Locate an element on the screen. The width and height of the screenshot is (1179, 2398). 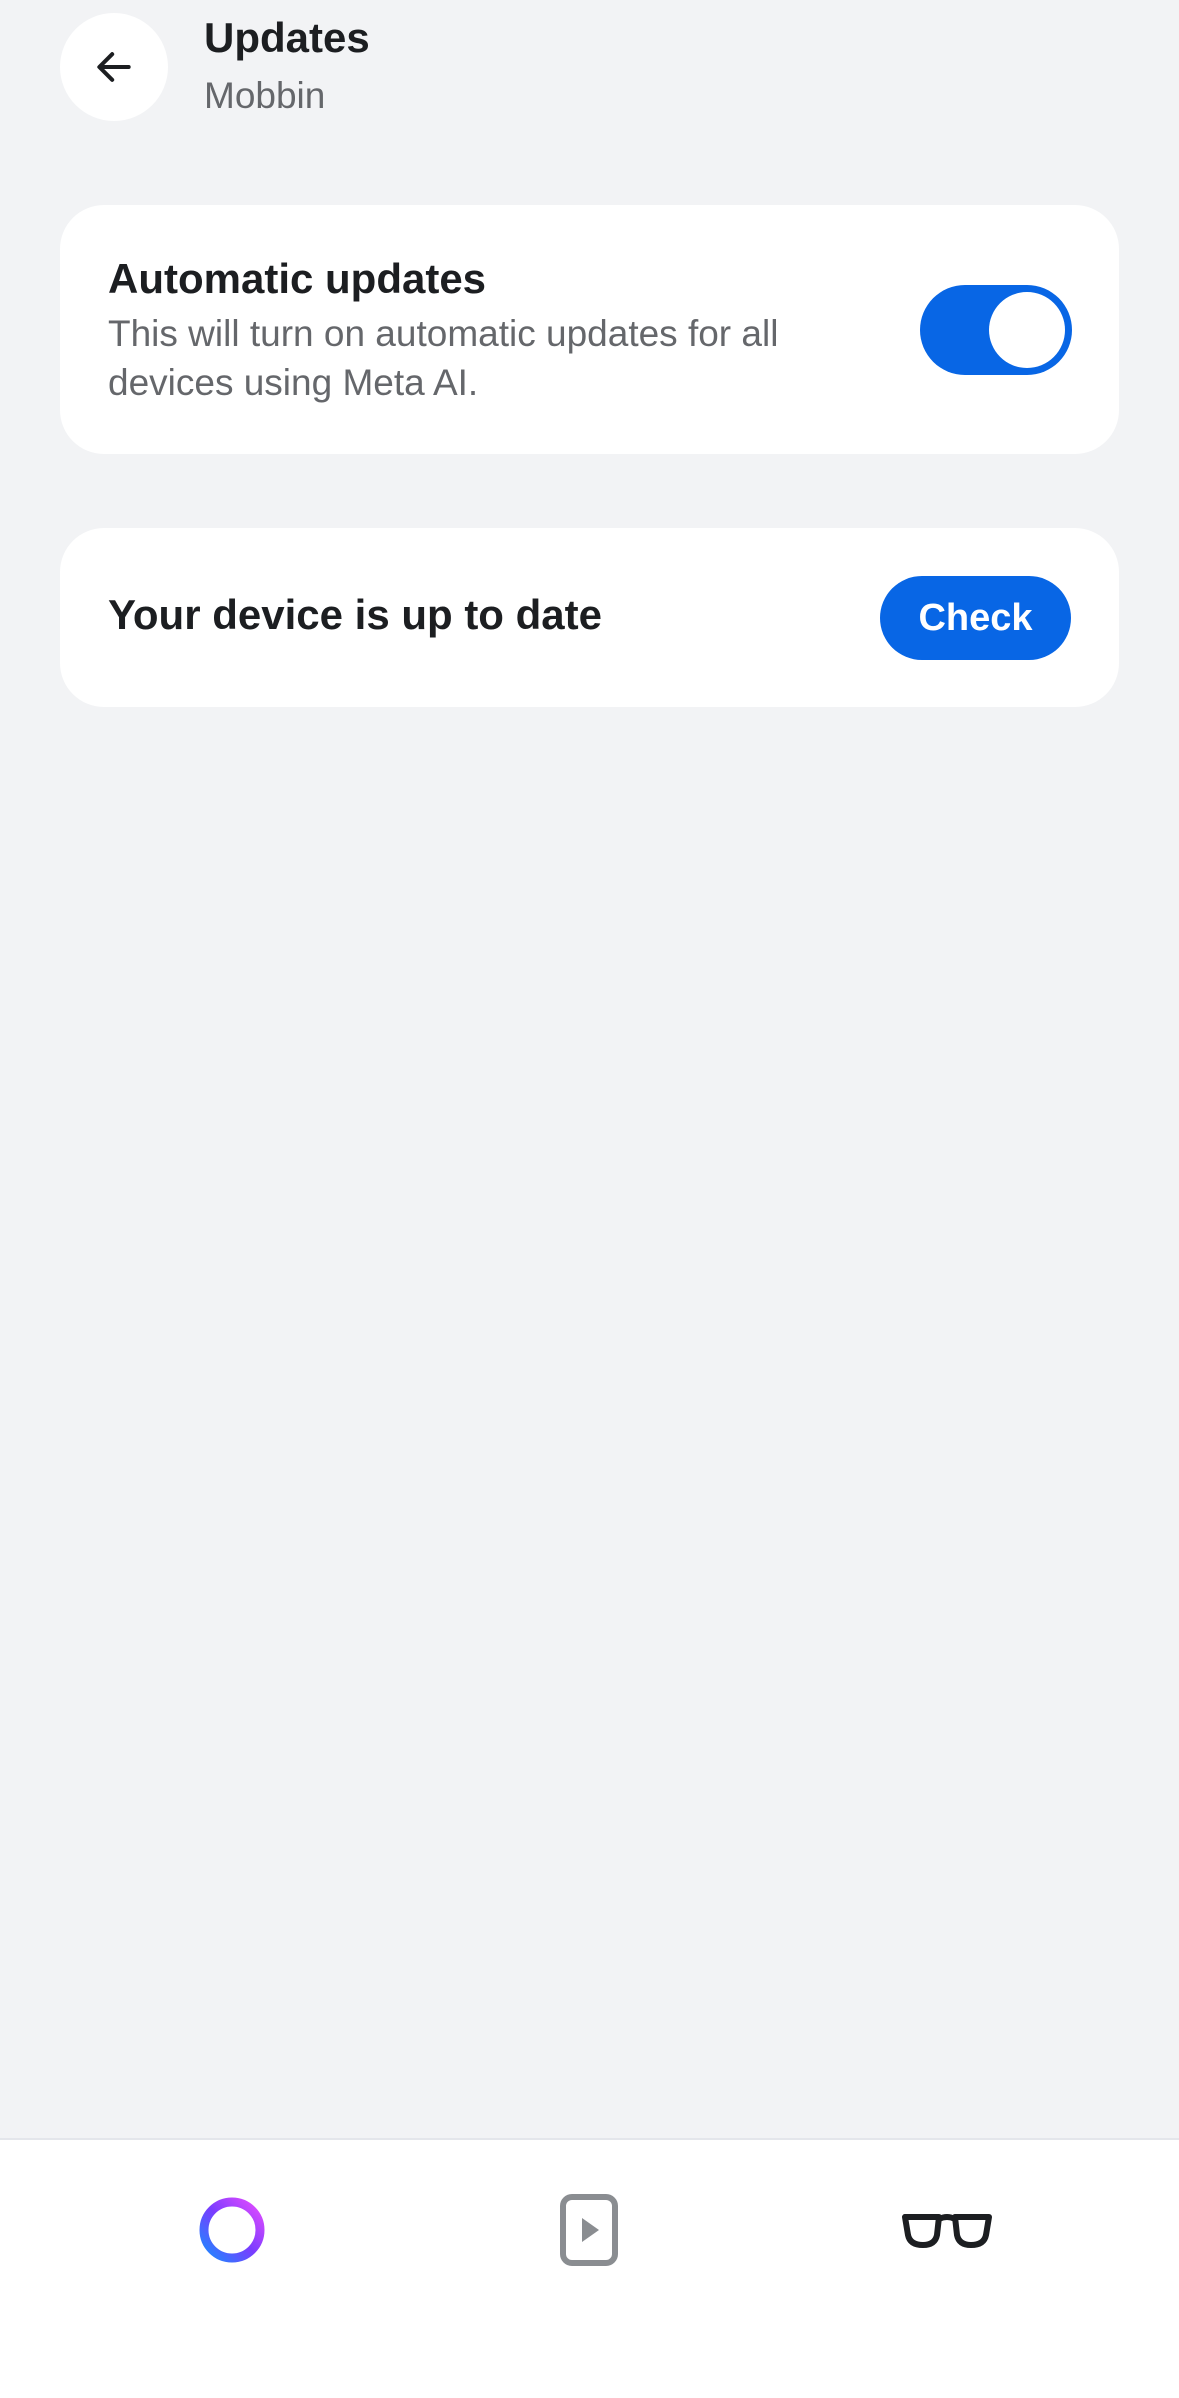
check-button: Check is located at coordinates (975, 618).